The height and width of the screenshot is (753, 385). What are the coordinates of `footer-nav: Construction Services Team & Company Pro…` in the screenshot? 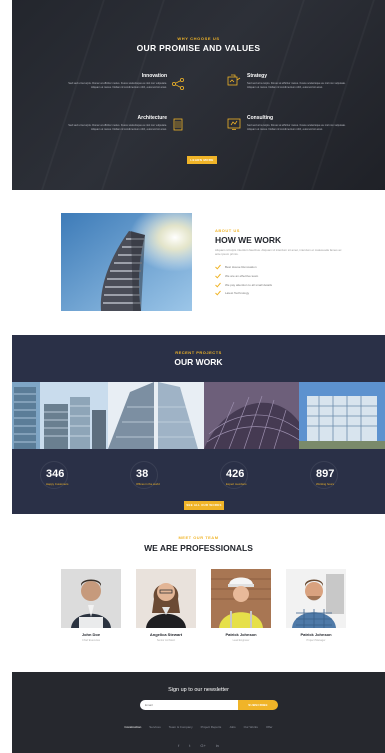 It's located at (198, 727).